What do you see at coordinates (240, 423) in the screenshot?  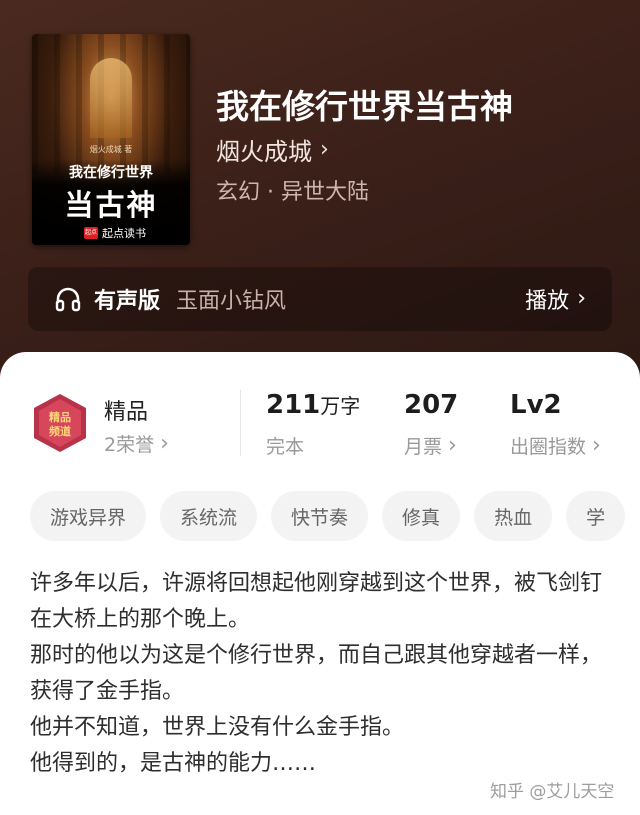 I see `stats-divider` at bounding box center [240, 423].